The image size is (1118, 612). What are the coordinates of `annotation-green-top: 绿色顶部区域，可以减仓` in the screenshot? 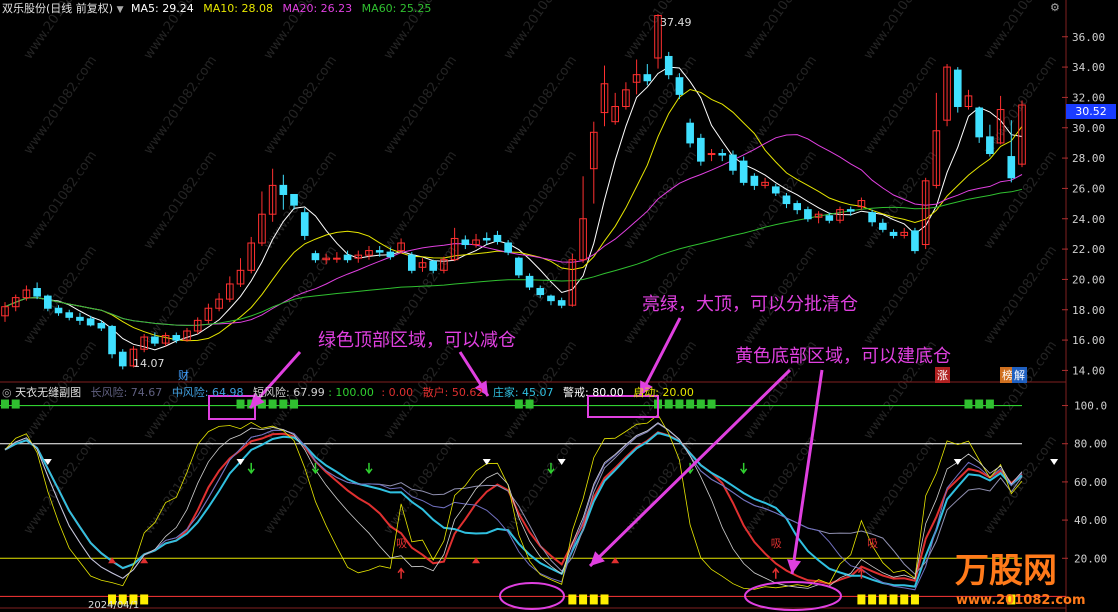 It's located at (417, 340).